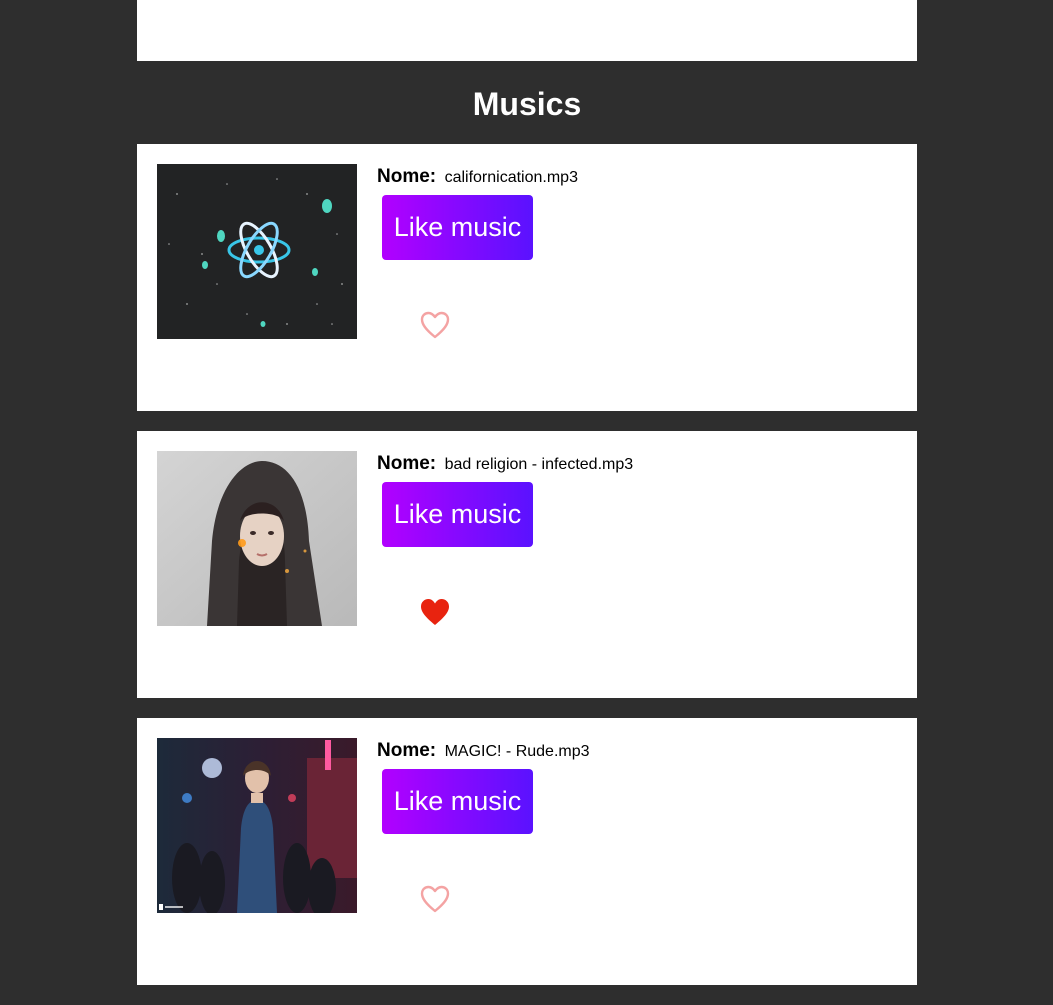  What do you see at coordinates (527, 30) in the screenshot?
I see `top-card` at bounding box center [527, 30].